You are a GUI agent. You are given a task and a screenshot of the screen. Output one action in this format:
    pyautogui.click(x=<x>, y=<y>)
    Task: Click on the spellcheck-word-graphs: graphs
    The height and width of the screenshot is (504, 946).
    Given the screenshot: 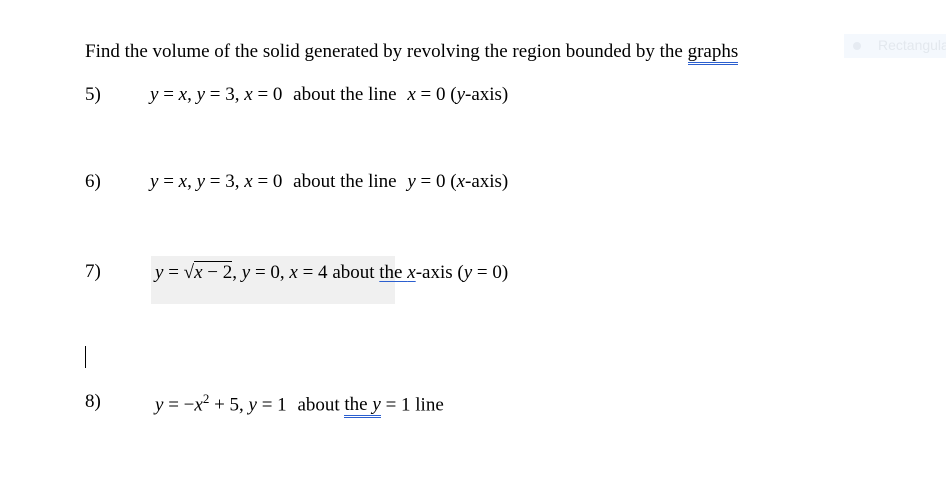 What is the action you would take?
    pyautogui.click(x=713, y=53)
    